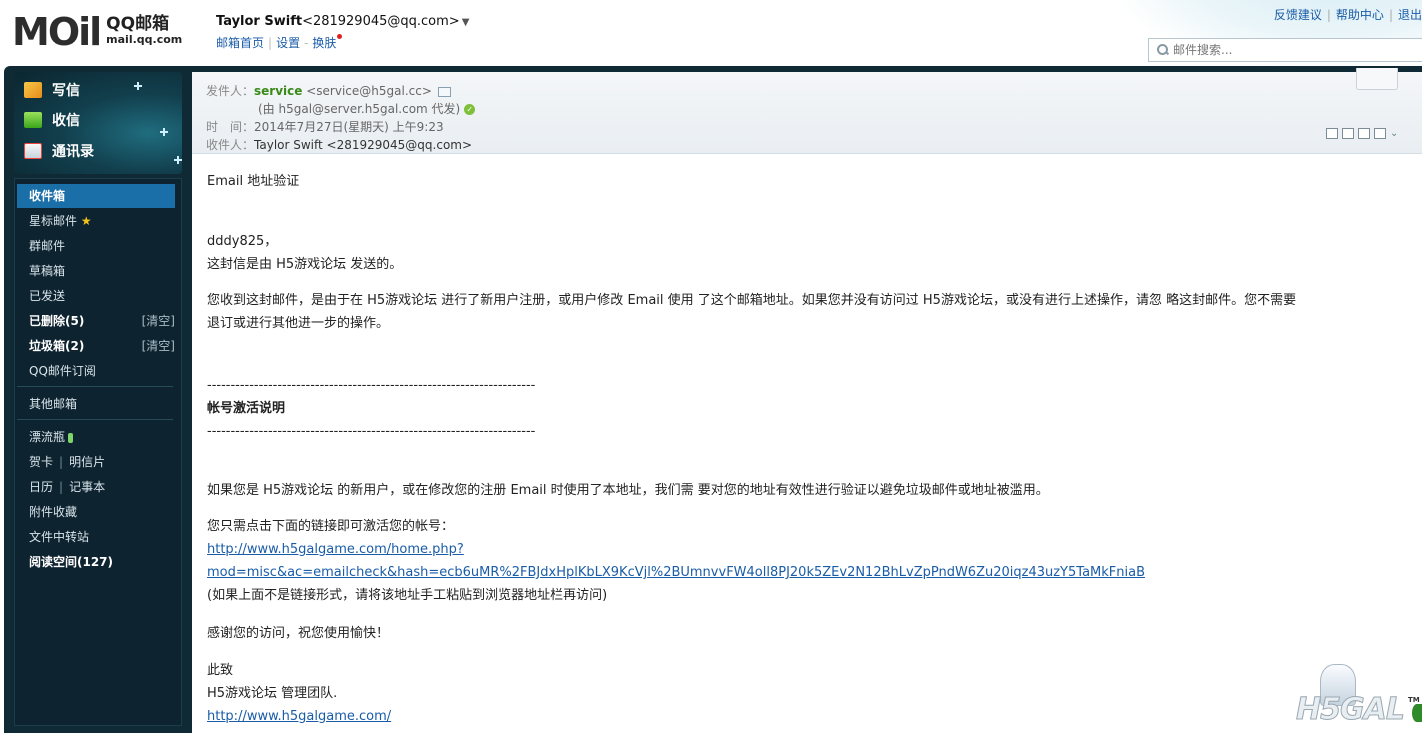 Image resolution: width=1422 pixels, height=733 pixels. I want to click on user-account: Taylor Swift<281929045@qq.com> ▼, so click(342, 21).